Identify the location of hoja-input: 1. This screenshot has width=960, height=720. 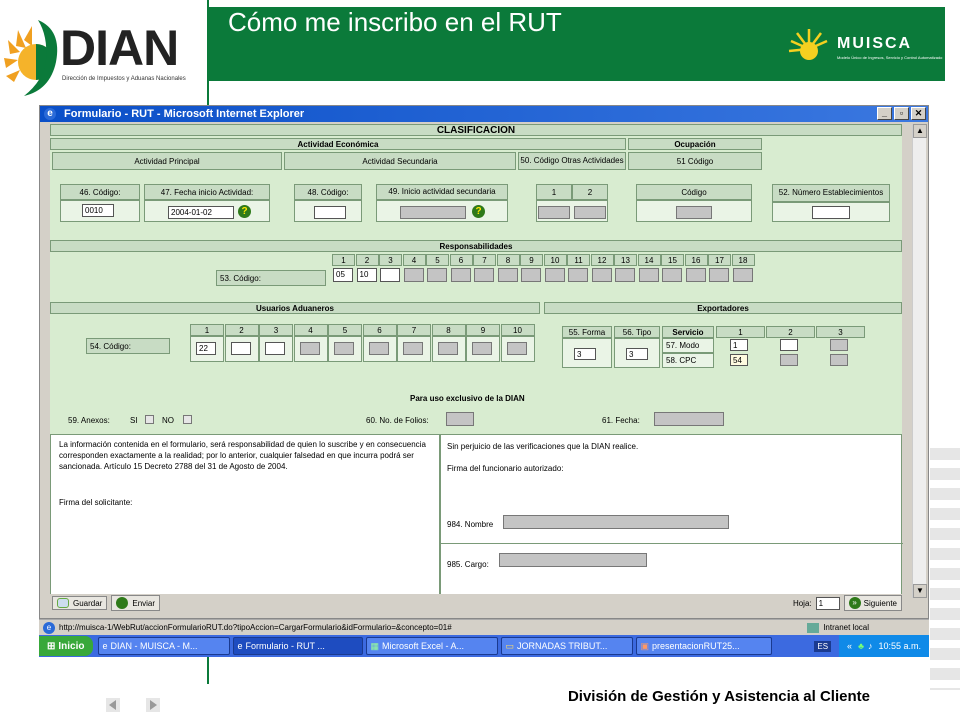
(827, 603).